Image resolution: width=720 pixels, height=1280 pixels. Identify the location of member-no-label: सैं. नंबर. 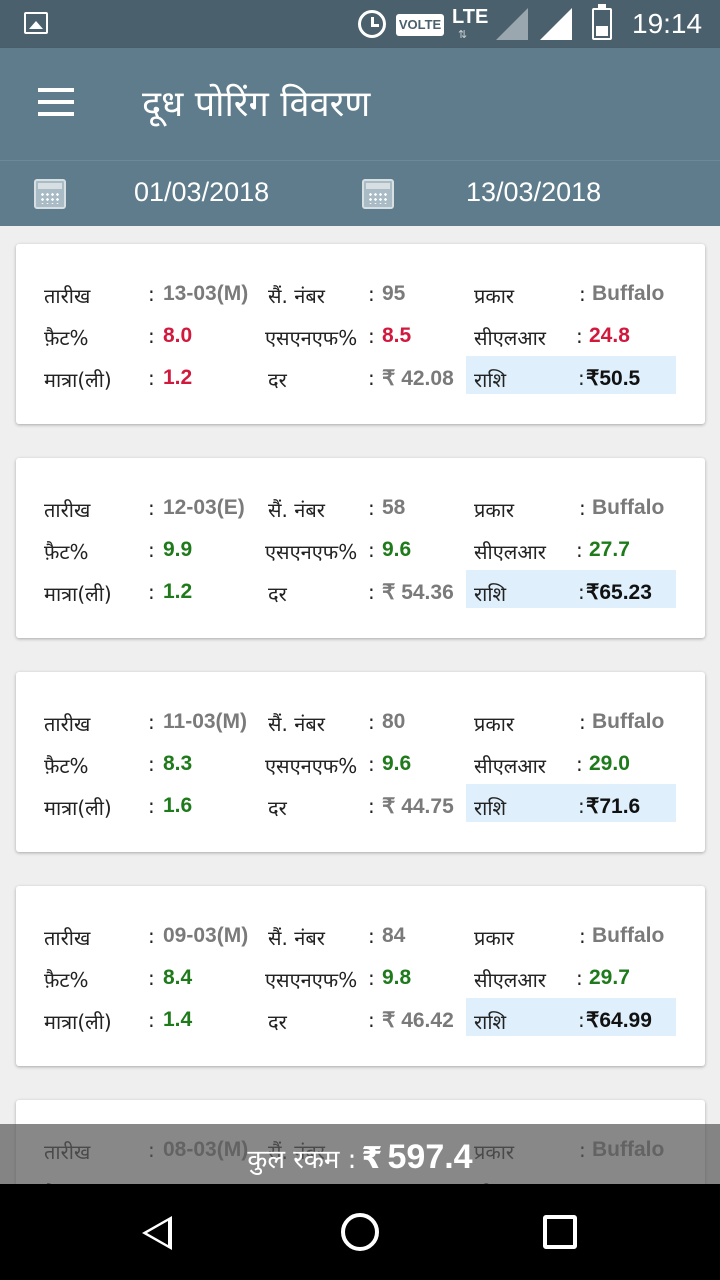
(296, 510).